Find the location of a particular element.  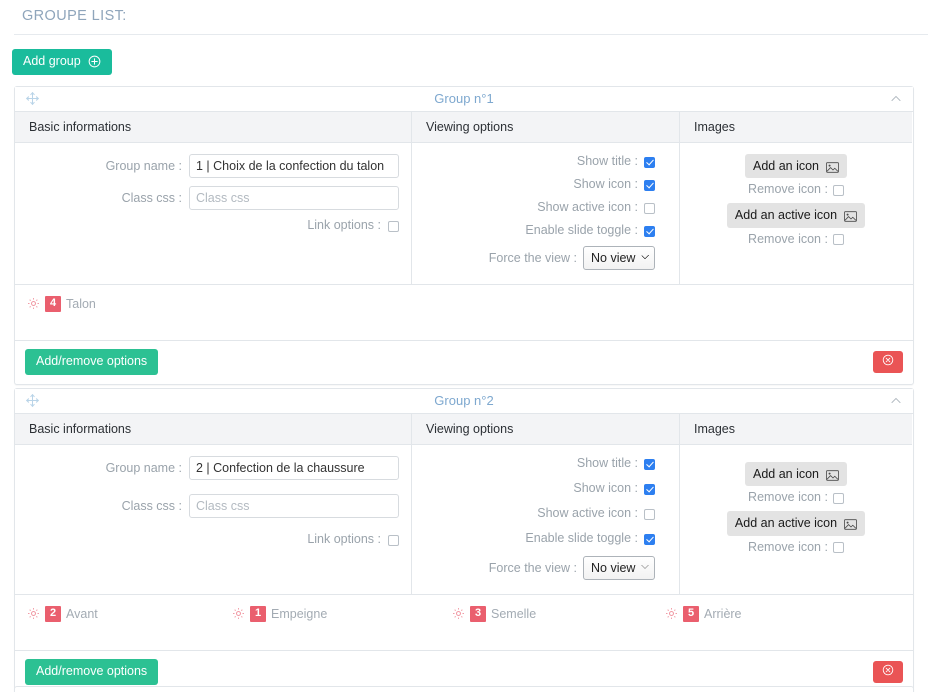

enable-slide-toggle-label: Enable slide toggle : is located at coordinates (581, 538).